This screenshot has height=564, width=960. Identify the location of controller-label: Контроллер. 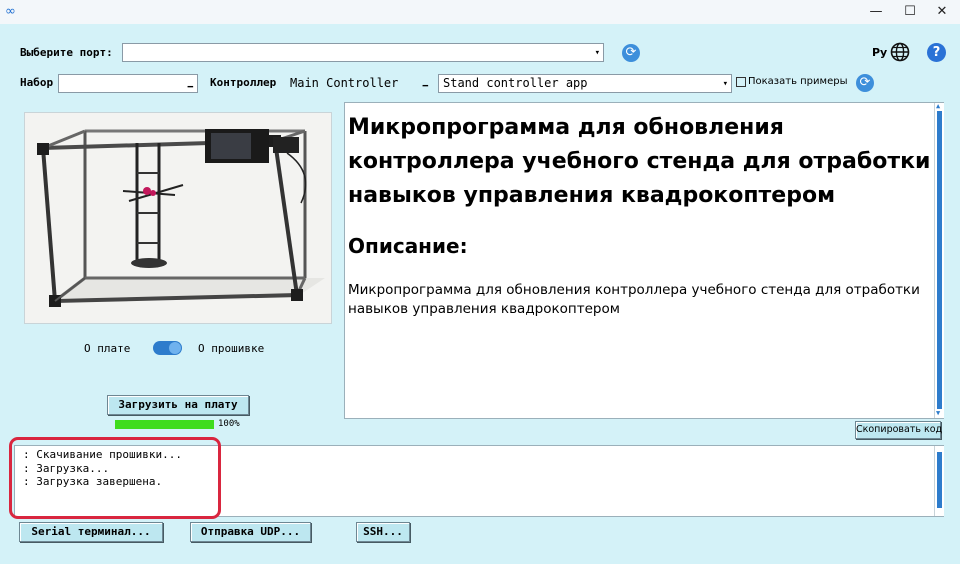
(243, 82).